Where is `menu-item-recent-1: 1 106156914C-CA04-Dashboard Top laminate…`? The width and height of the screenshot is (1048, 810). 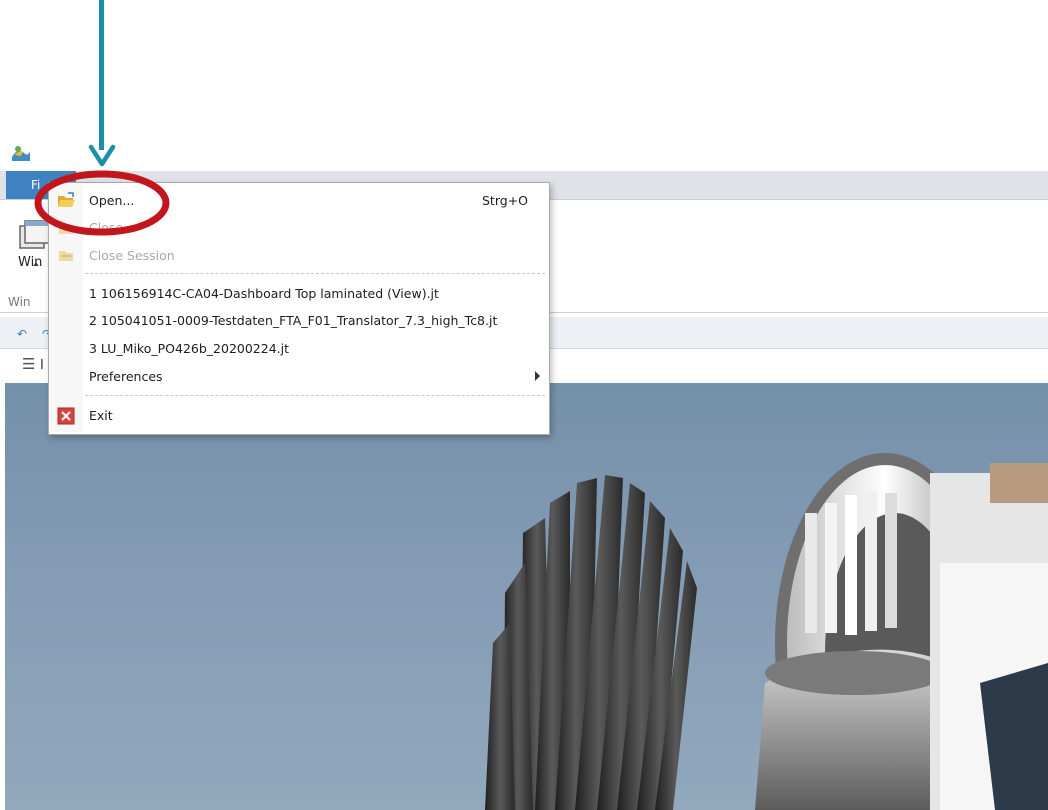
menu-item-recent-1: 1 106156914C-CA04-Dashboard Top laminate… is located at coordinates (298, 294).